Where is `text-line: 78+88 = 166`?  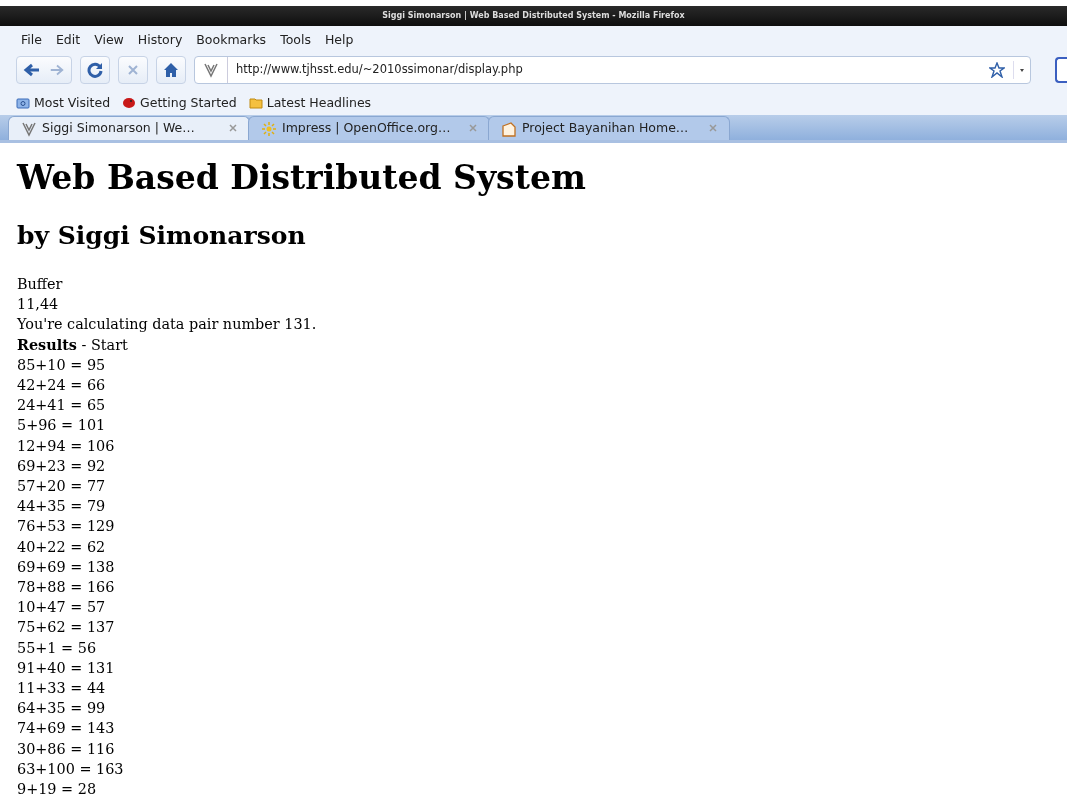
text-line: 78+88 = 166 is located at coordinates (66, 588).